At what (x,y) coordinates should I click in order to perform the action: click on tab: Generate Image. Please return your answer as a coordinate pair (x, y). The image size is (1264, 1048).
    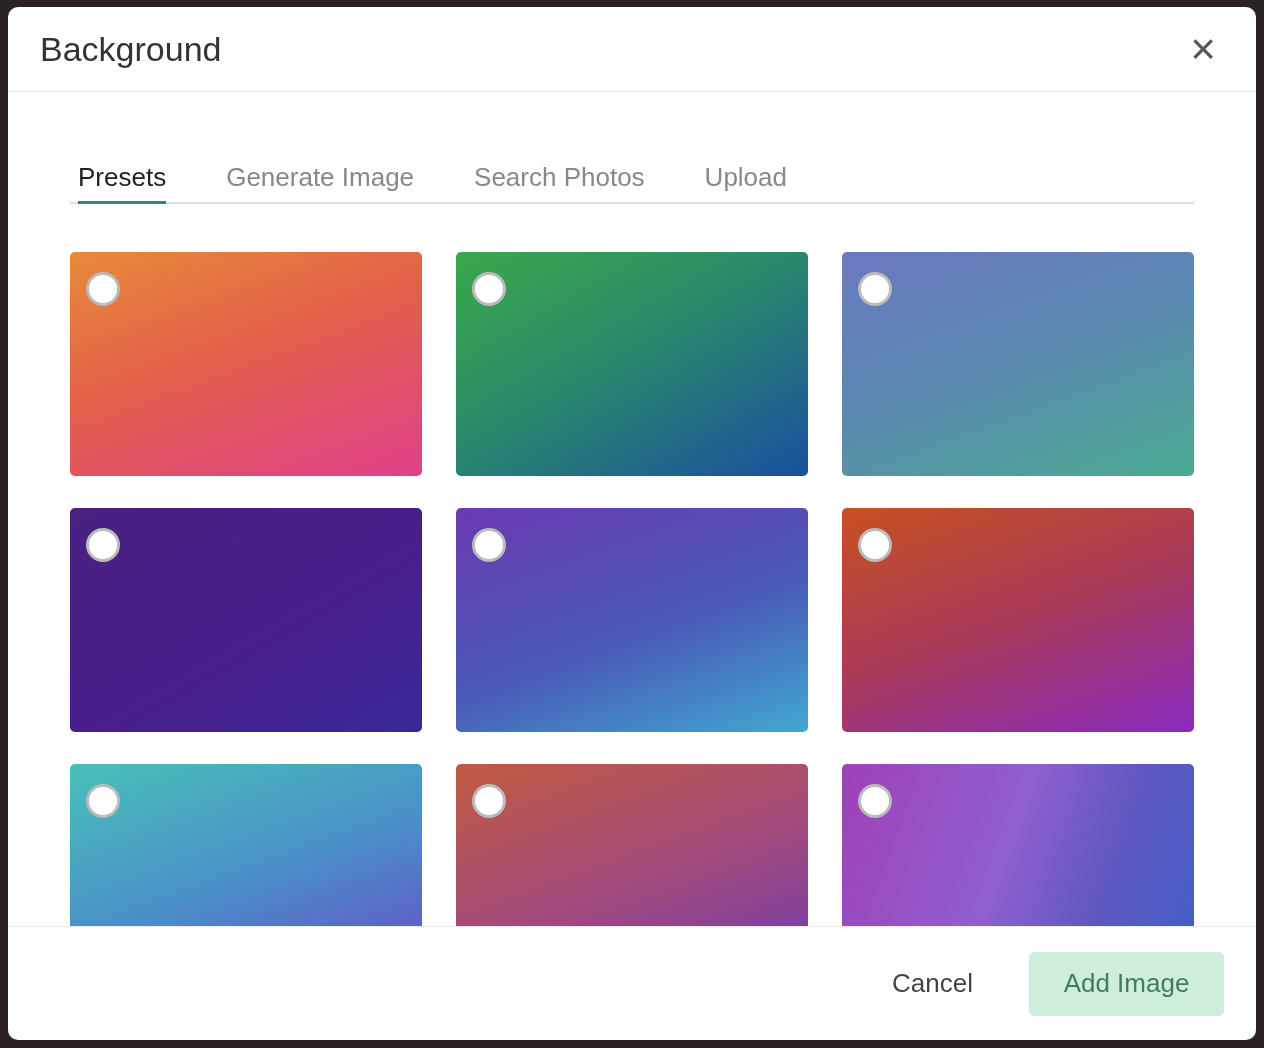
    Looking at the image, I should click on (320, 183).